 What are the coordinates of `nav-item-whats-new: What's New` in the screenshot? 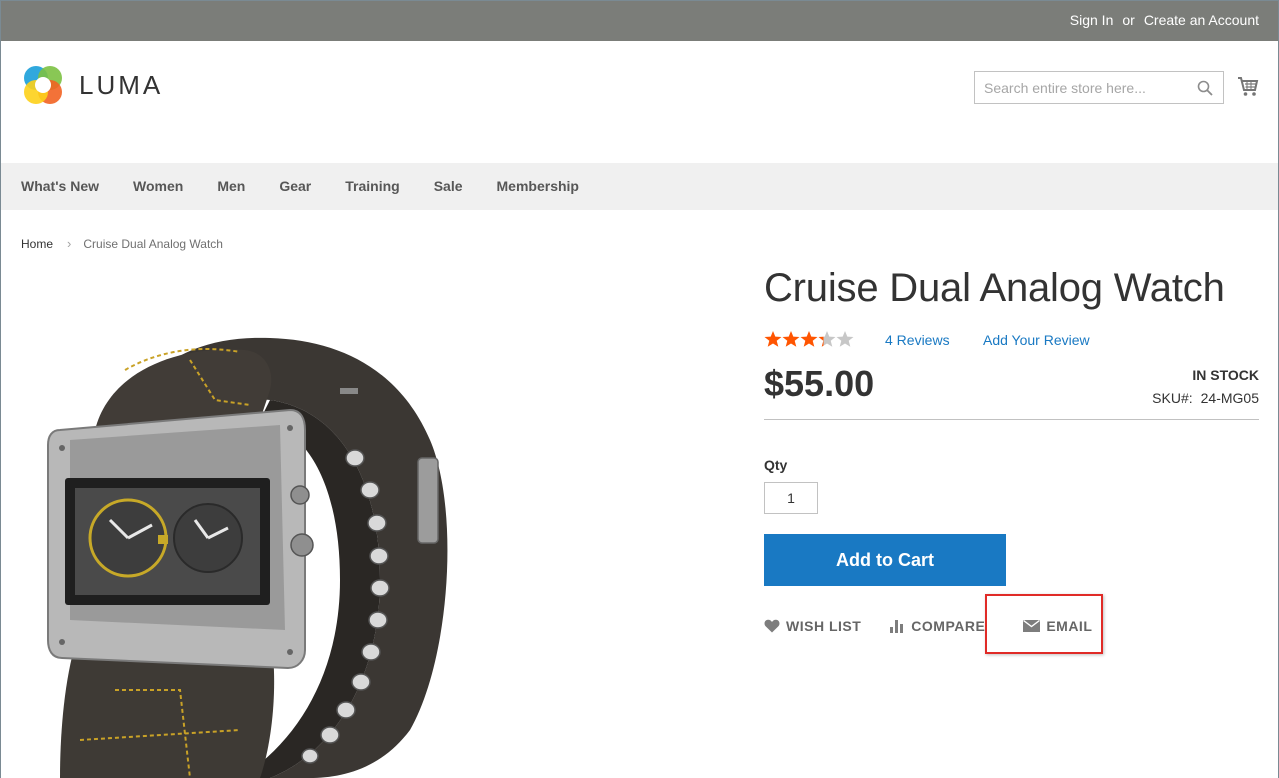 It's located at (60, 186).